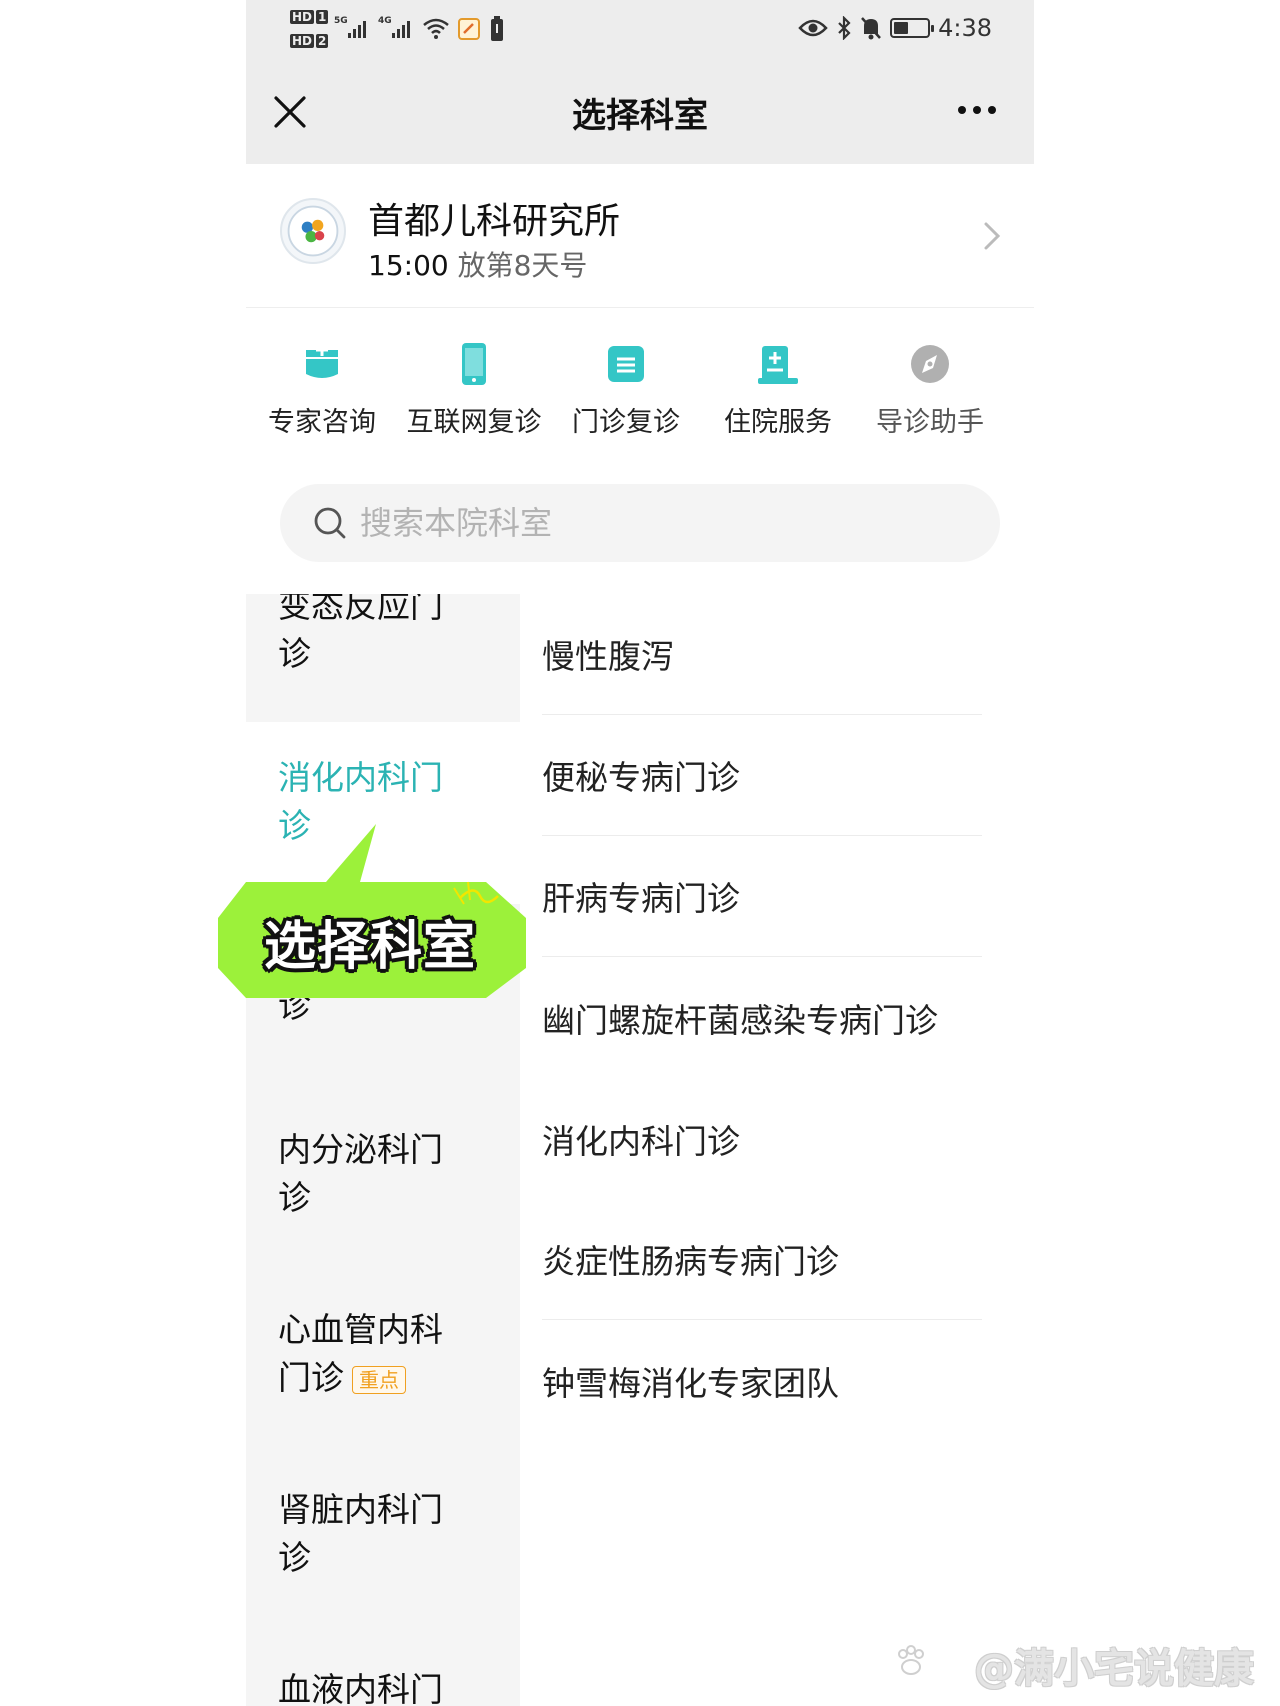 The height and width of the screenshot is (1706, 1280). I want to click on hospital-name: 首都儿科研究所, so click(494, 221).